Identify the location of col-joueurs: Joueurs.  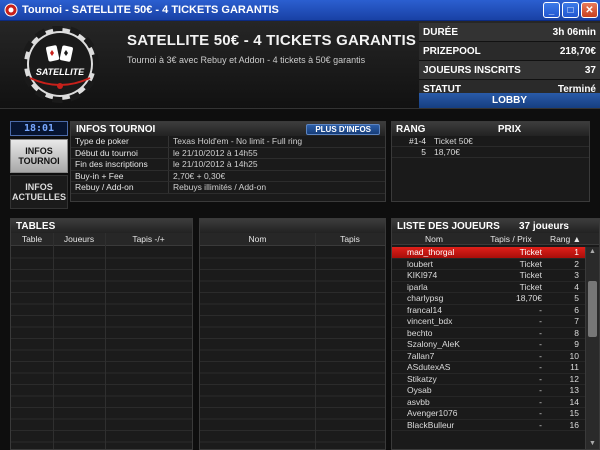
(79, 239).